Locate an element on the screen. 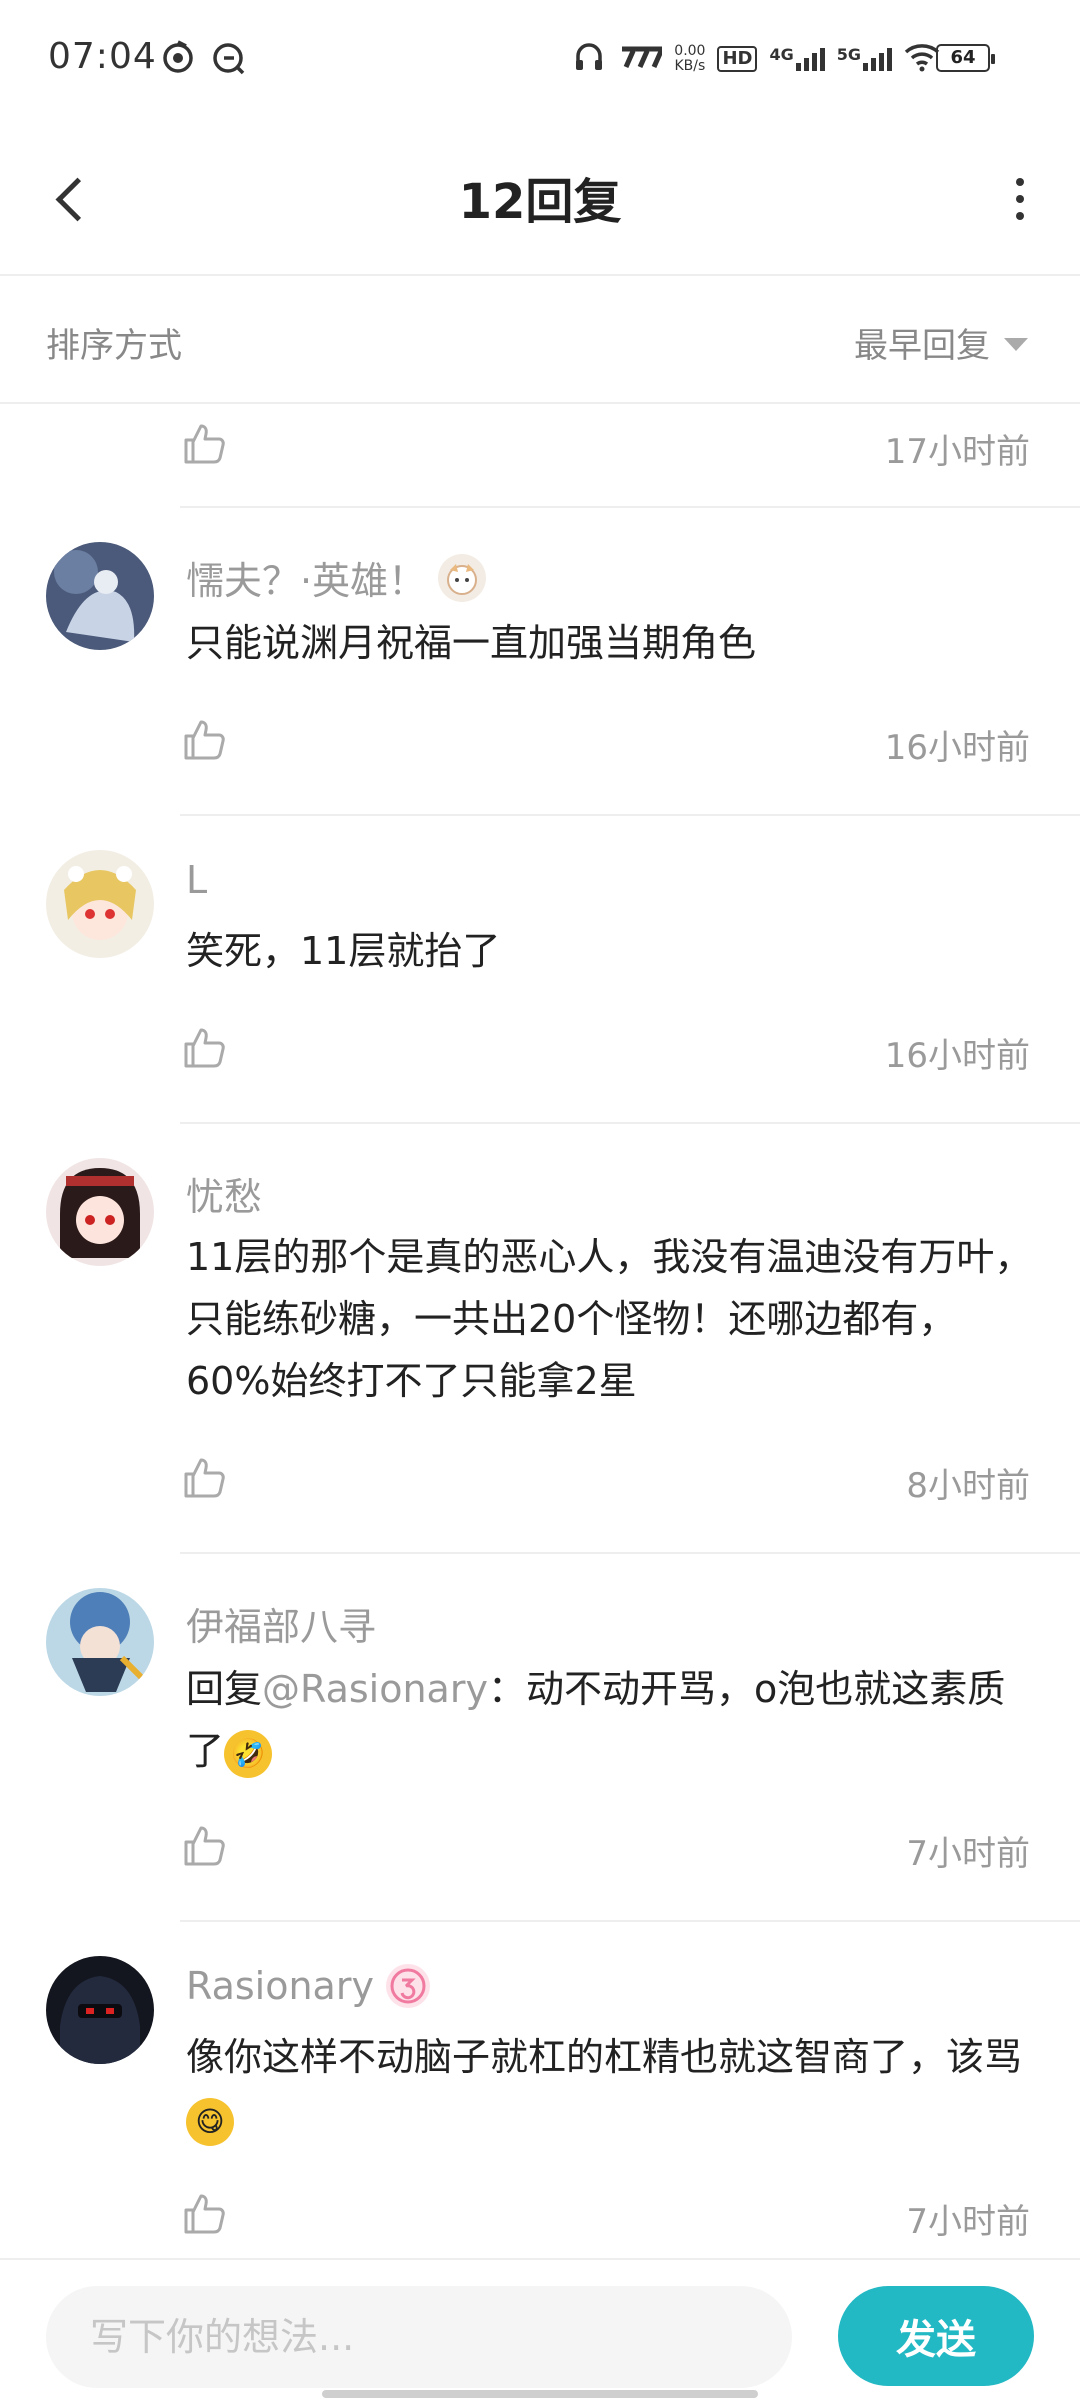 The height and width of the screenshot is (2408, 1080). network-speed: 0.00 KB/s is located at coordinates (690, 58).